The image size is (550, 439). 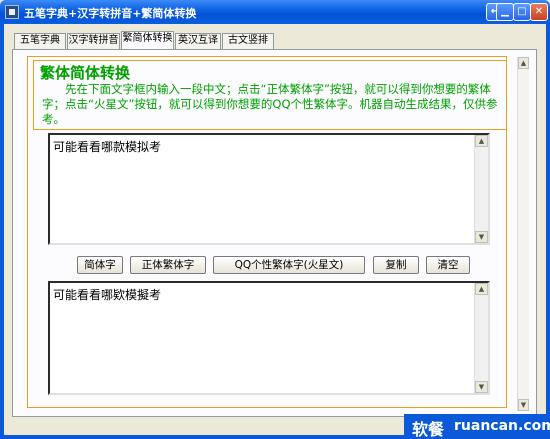 I want to click on simplified-button: 简体字, so click(x=100, y=265).